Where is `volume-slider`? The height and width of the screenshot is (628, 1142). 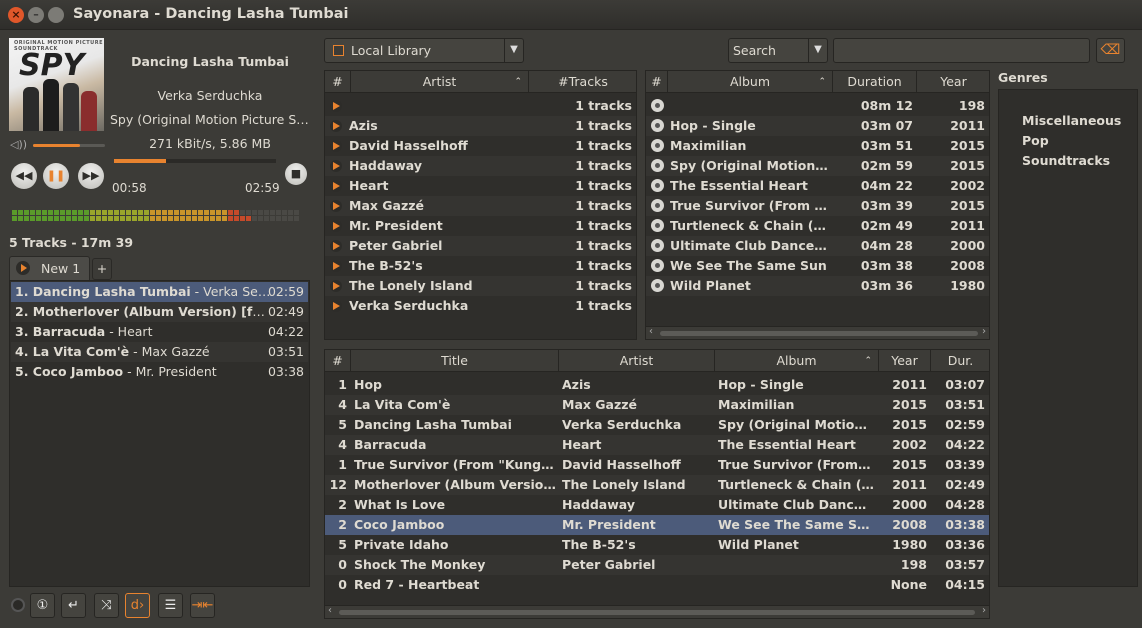 volume-slider is located at coordinates (69, 145).